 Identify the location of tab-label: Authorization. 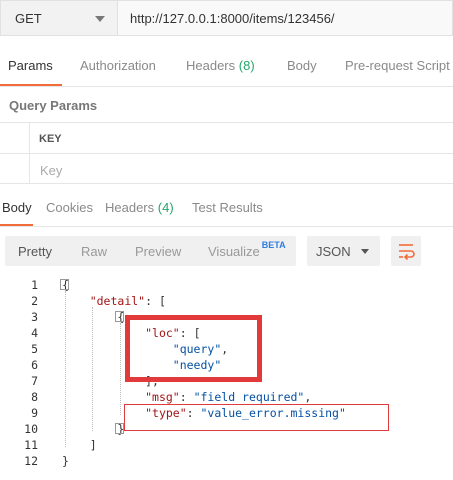
(118, 65).